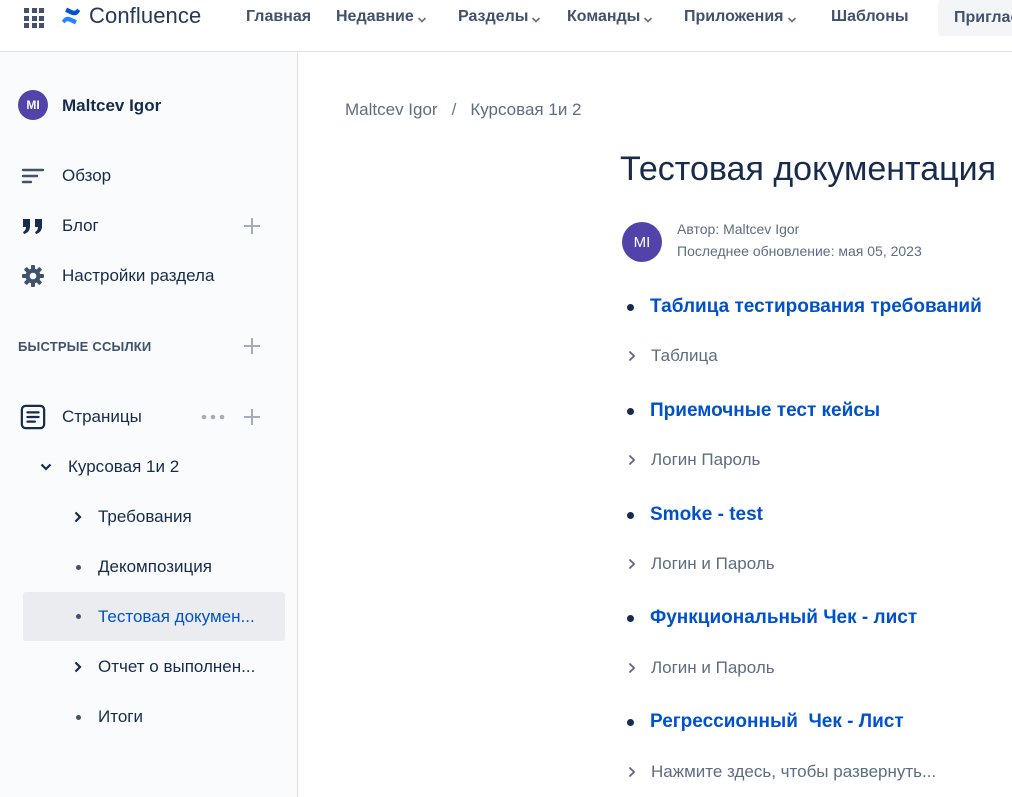 This screenshot has width=1012, height=797. What do you see at coordinates (87, 175) in the screenshot?
I see `sidebar-item-label: Обзор` at bounding box center [87, 175].